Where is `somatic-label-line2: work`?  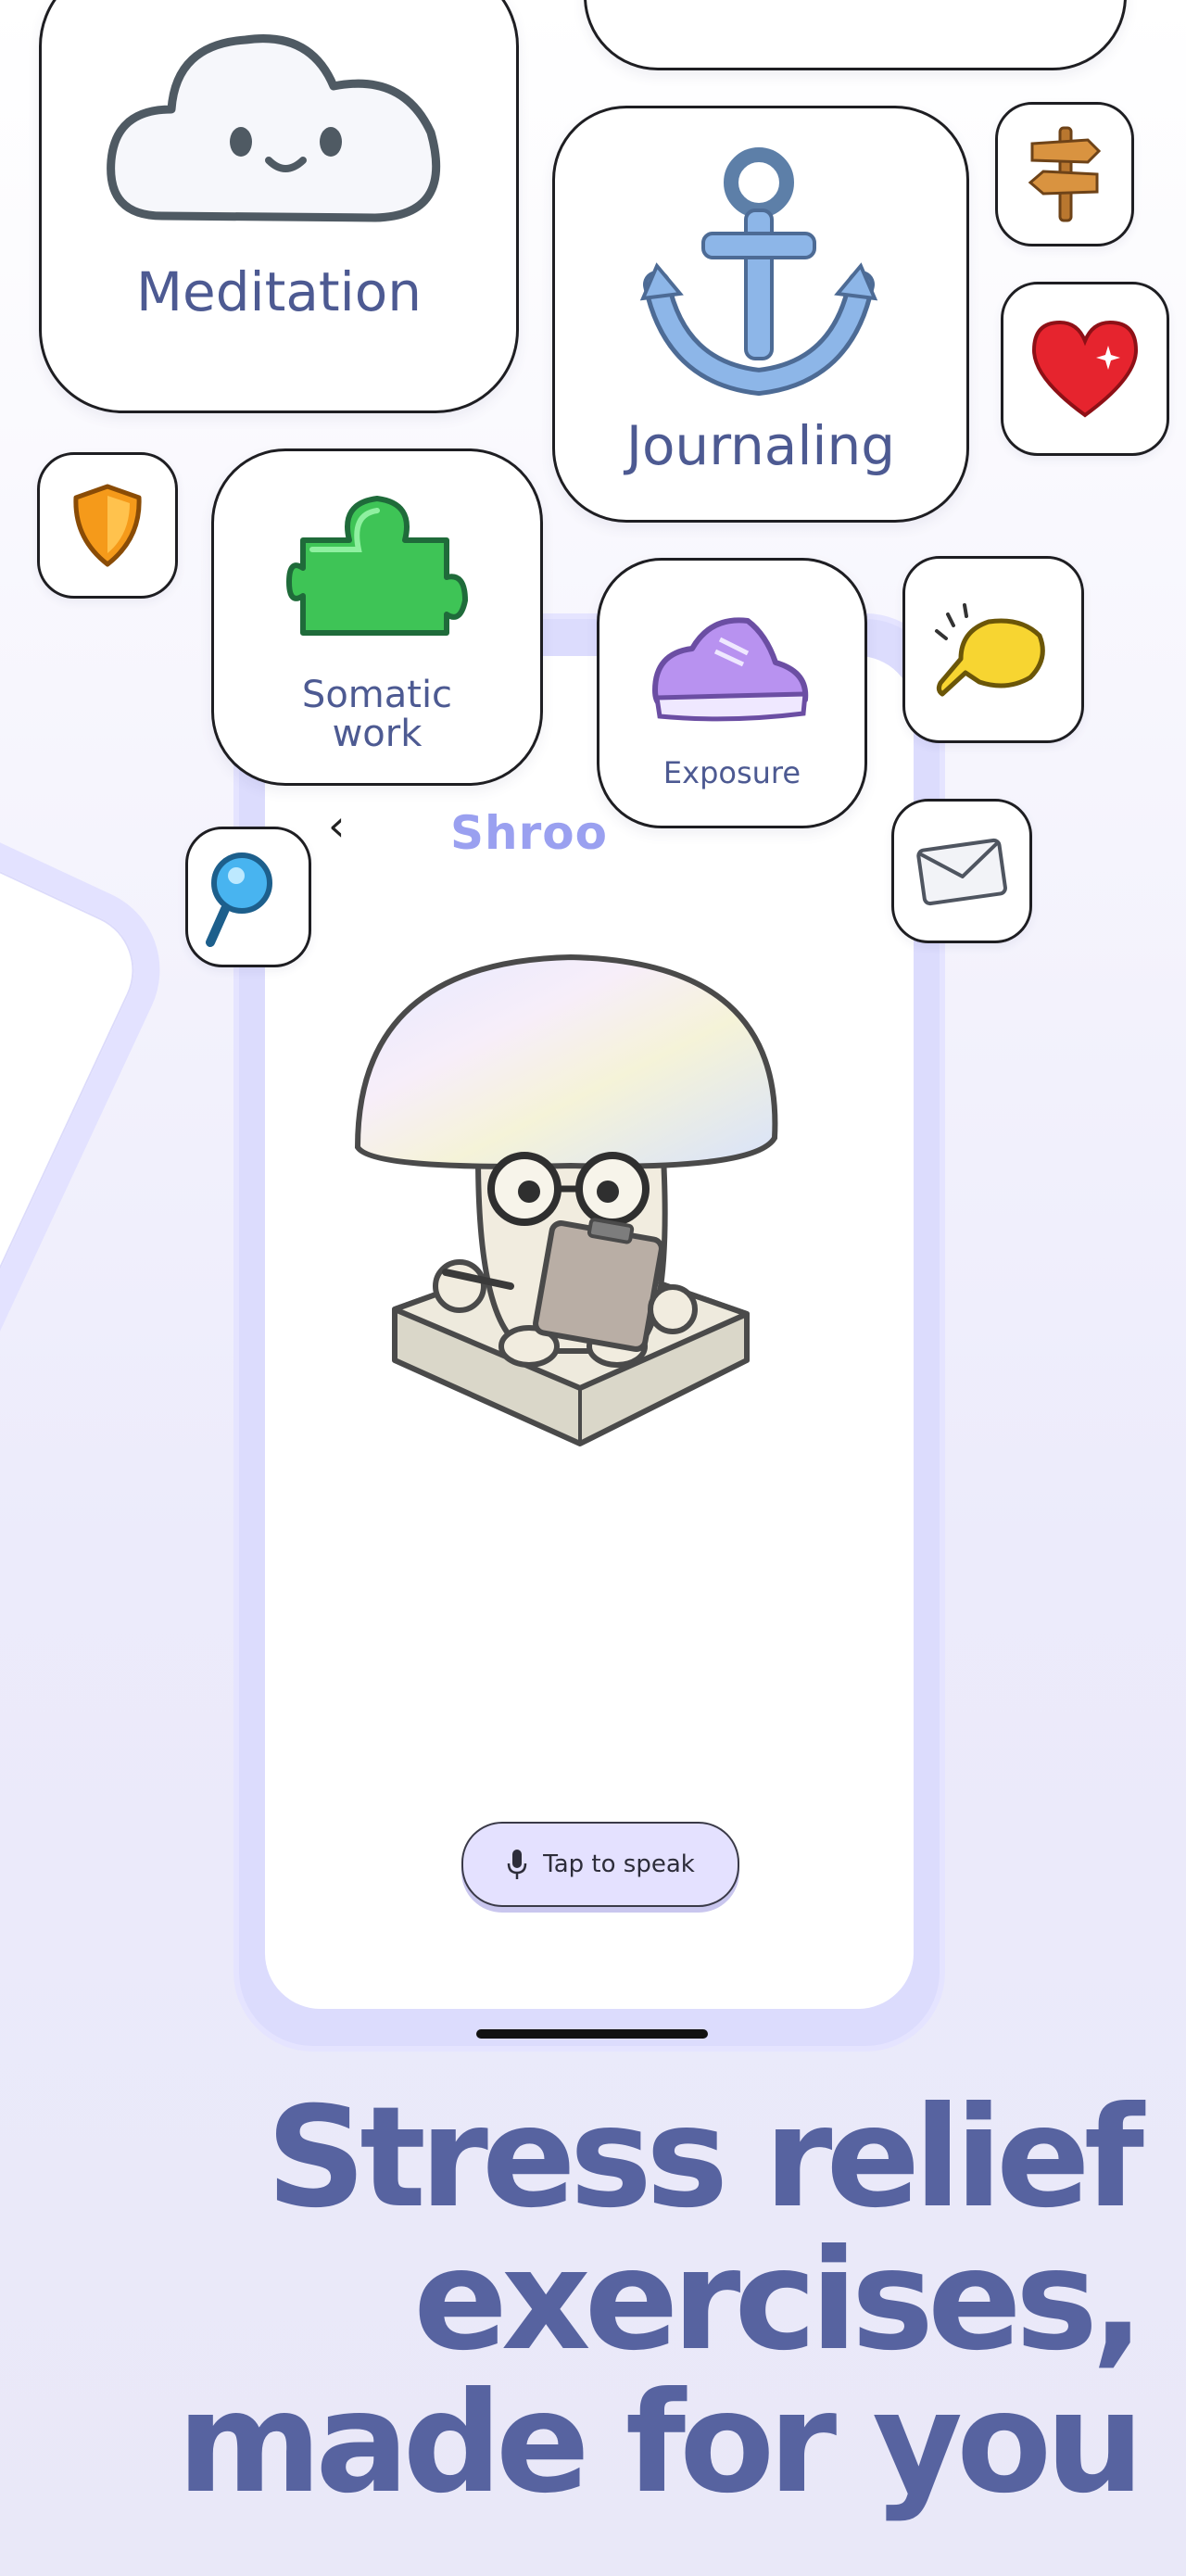
somatic-label-line2: work is located at coordinates (377, 734).